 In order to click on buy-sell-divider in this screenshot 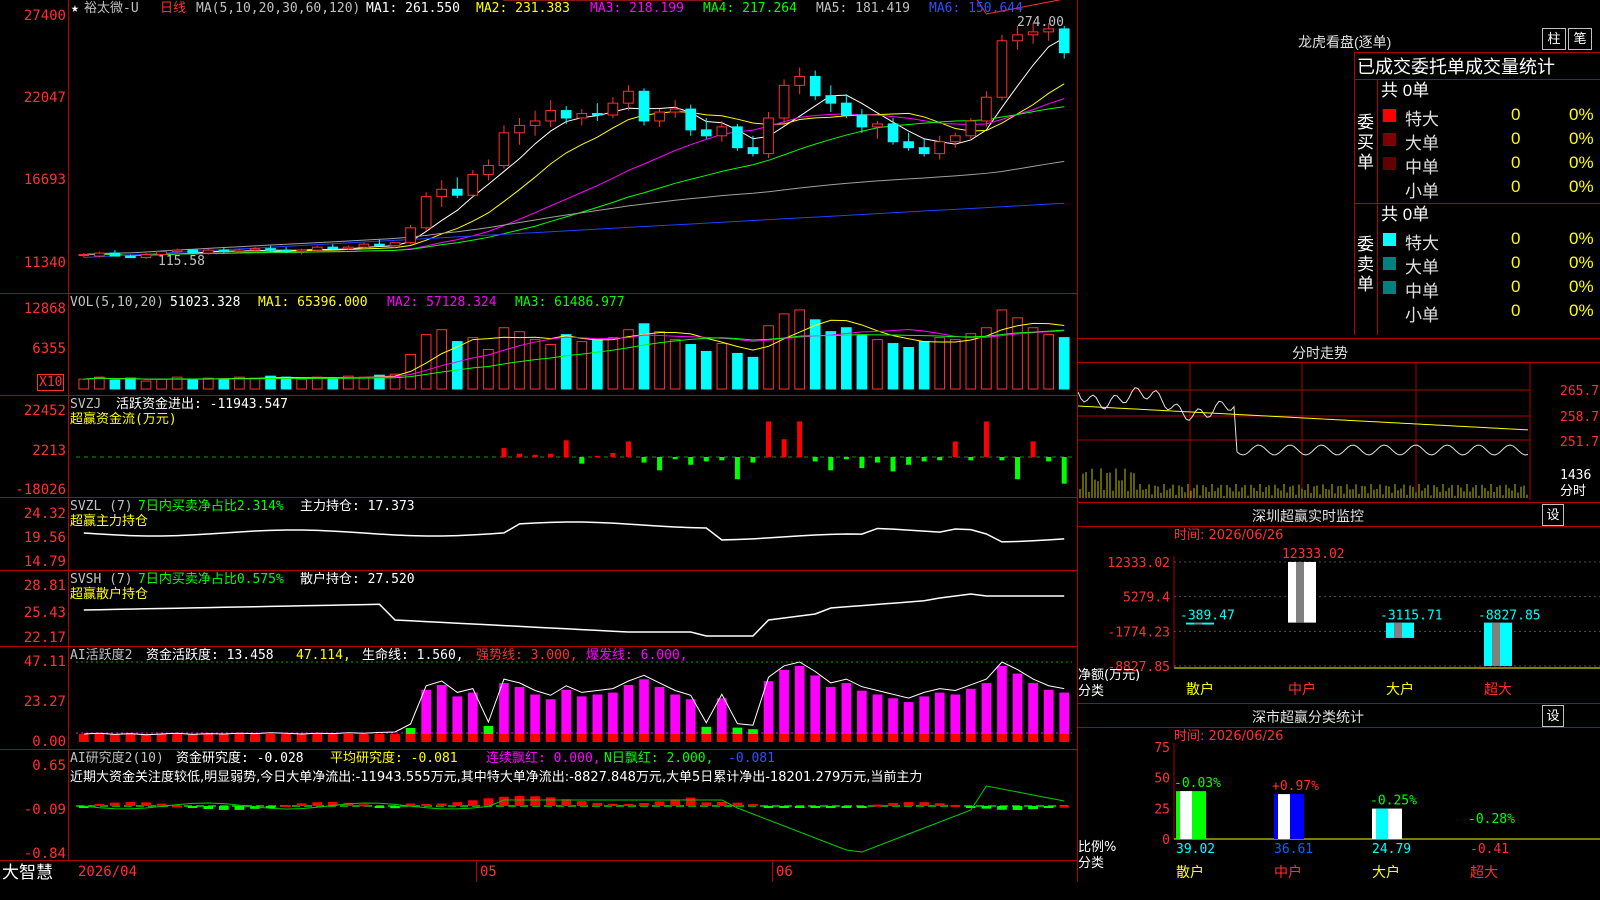, I will do `click(1477, 203)`.